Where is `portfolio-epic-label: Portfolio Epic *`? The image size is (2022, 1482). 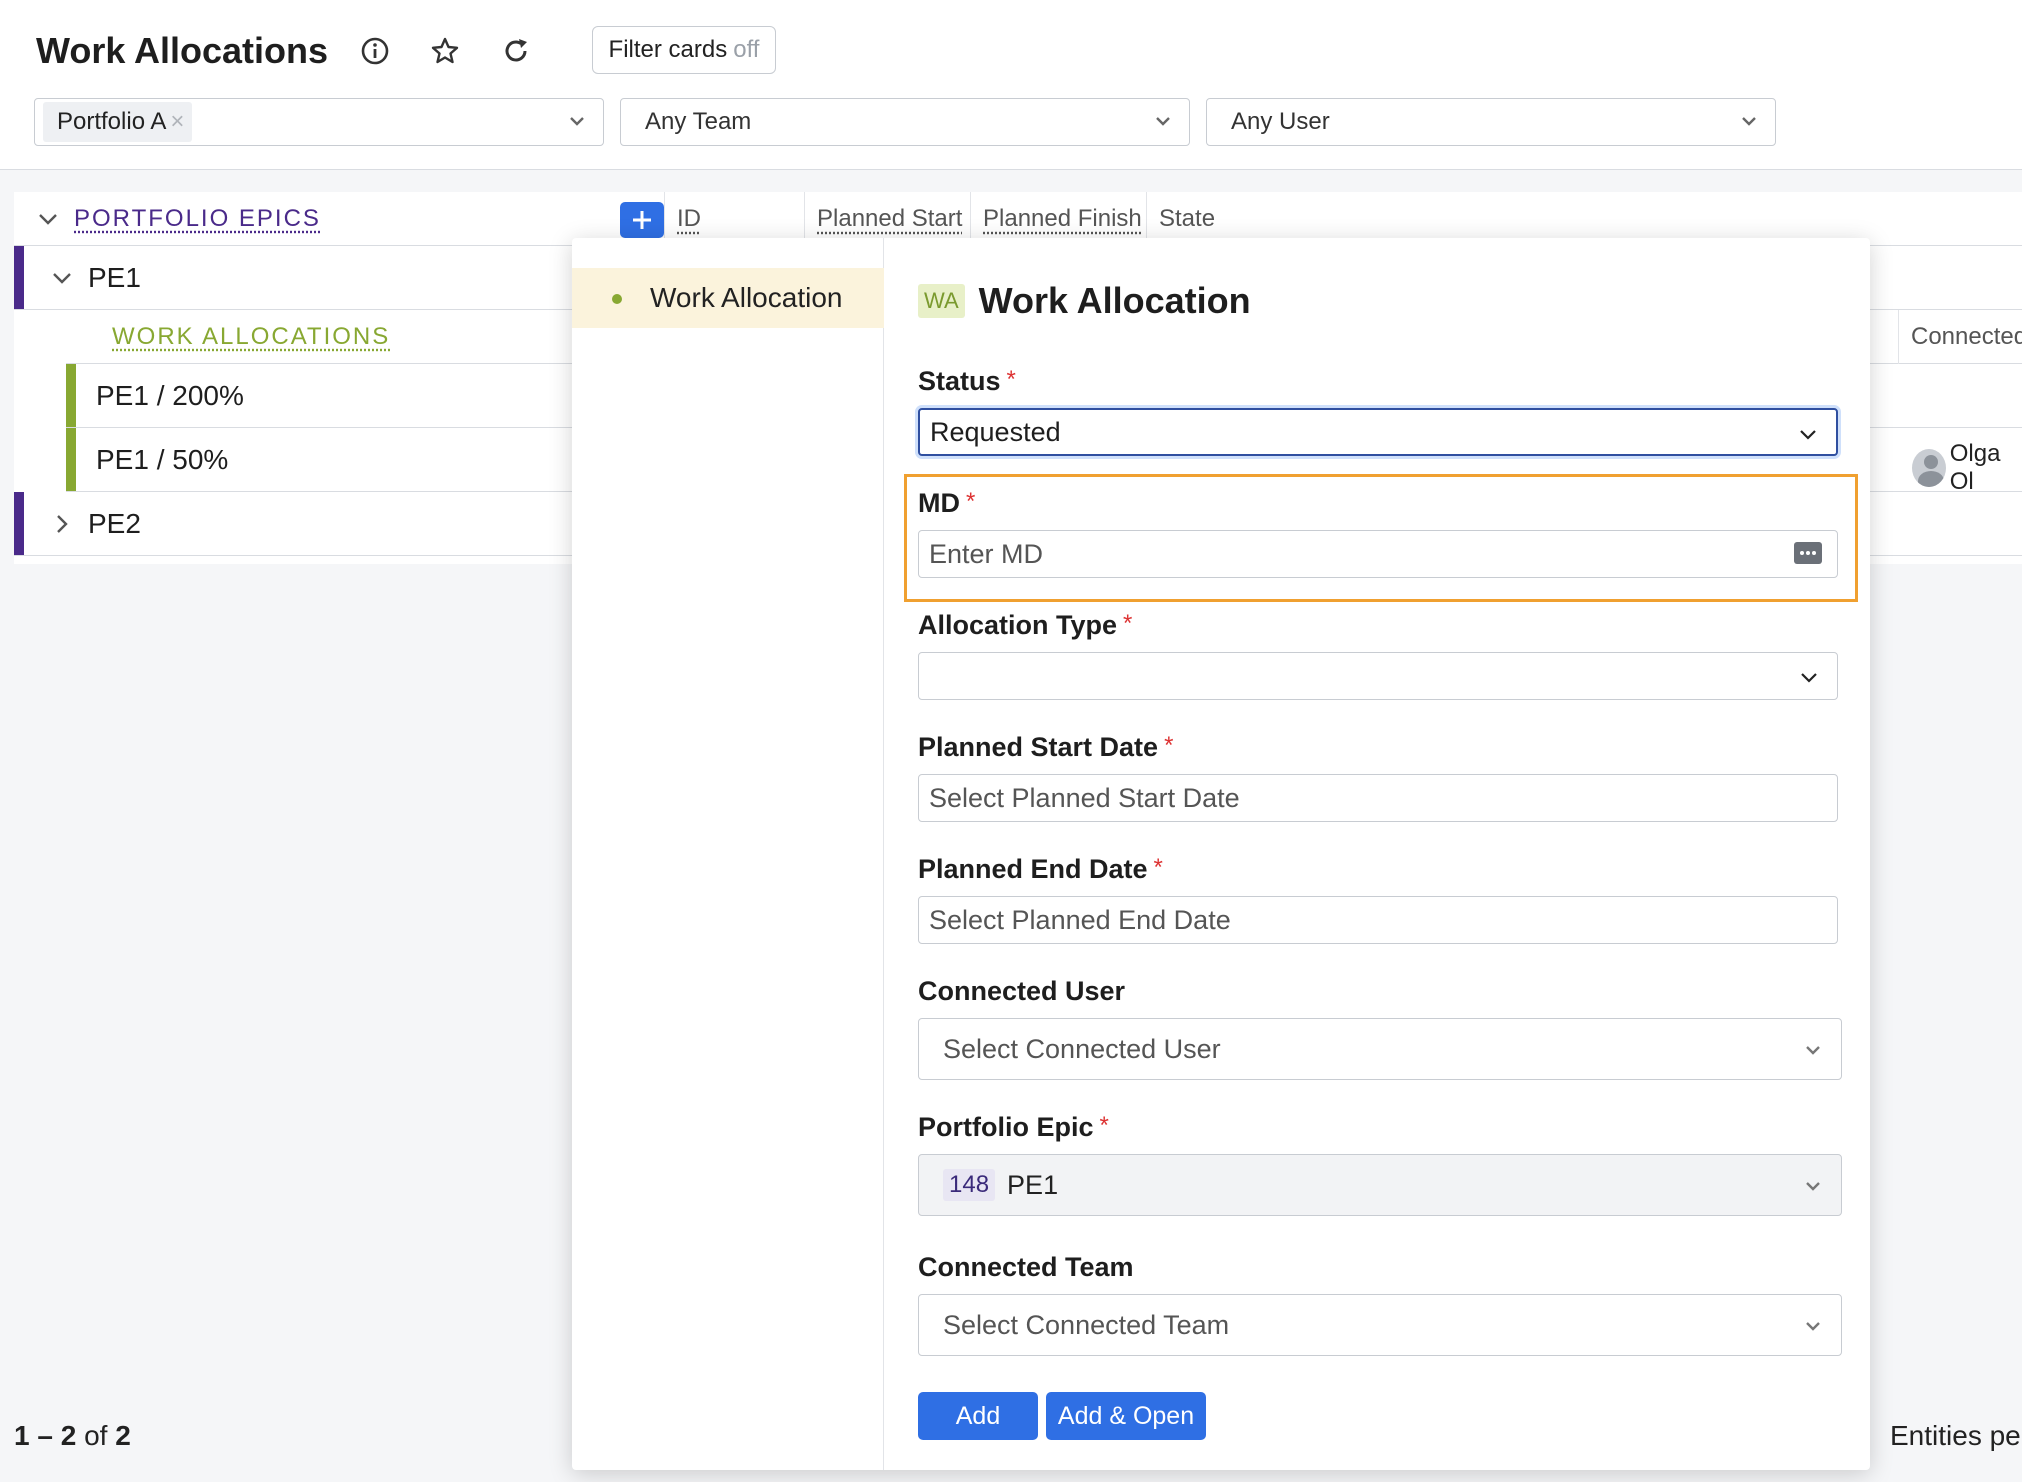 portfolio-epic-label: Portfolio Epic * is located at coordinates (1013, 1127).